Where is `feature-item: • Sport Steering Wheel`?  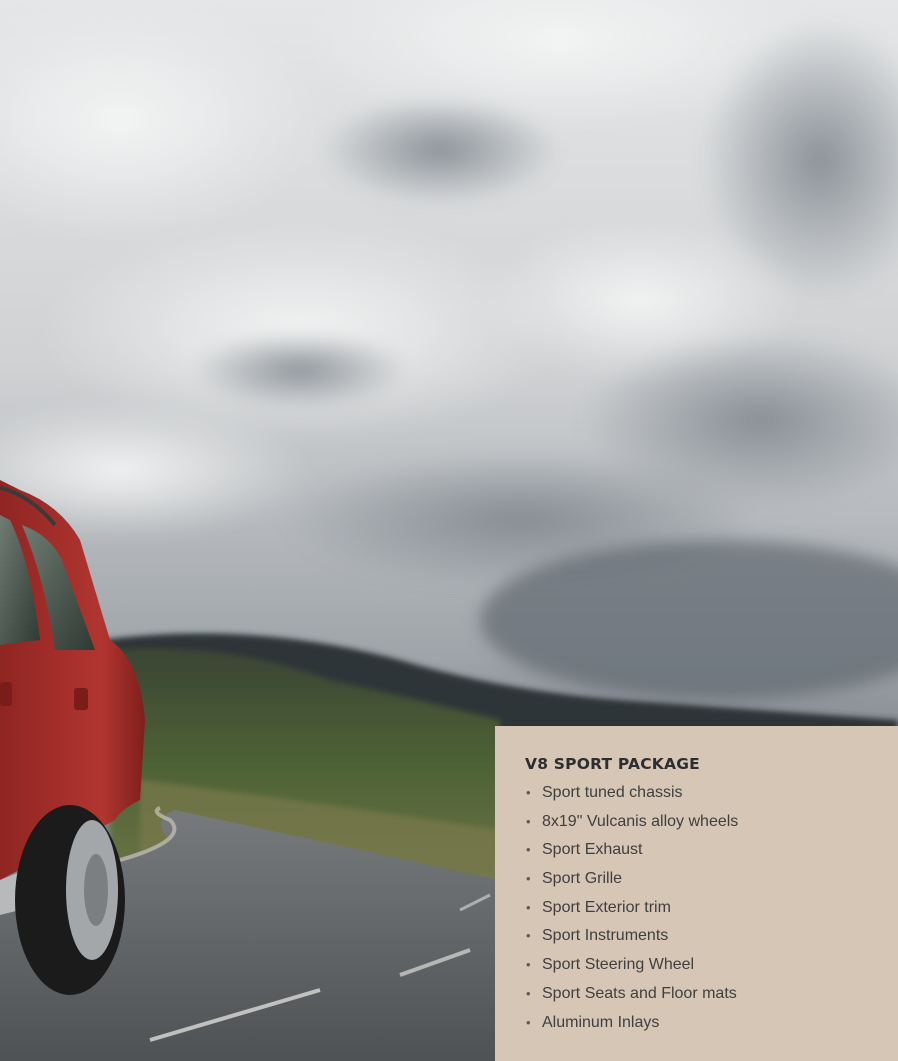 feature-item: • Sport Steering Wheel is located at coordinates (701, 965).